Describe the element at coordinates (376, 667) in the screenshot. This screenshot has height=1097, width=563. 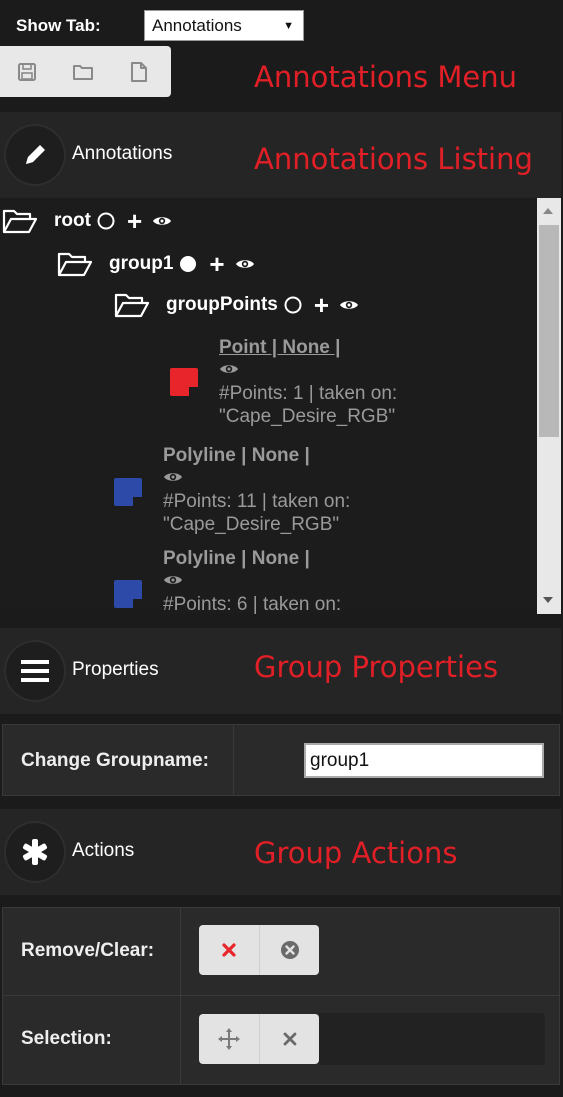
I see `callout-group-properties: Group Properties` at that location.